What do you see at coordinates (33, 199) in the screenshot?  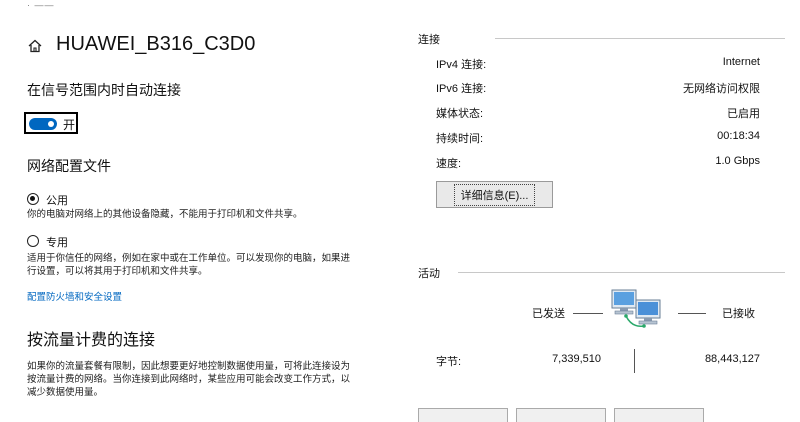 I see `public-radio` at bounding box center [33, 199].